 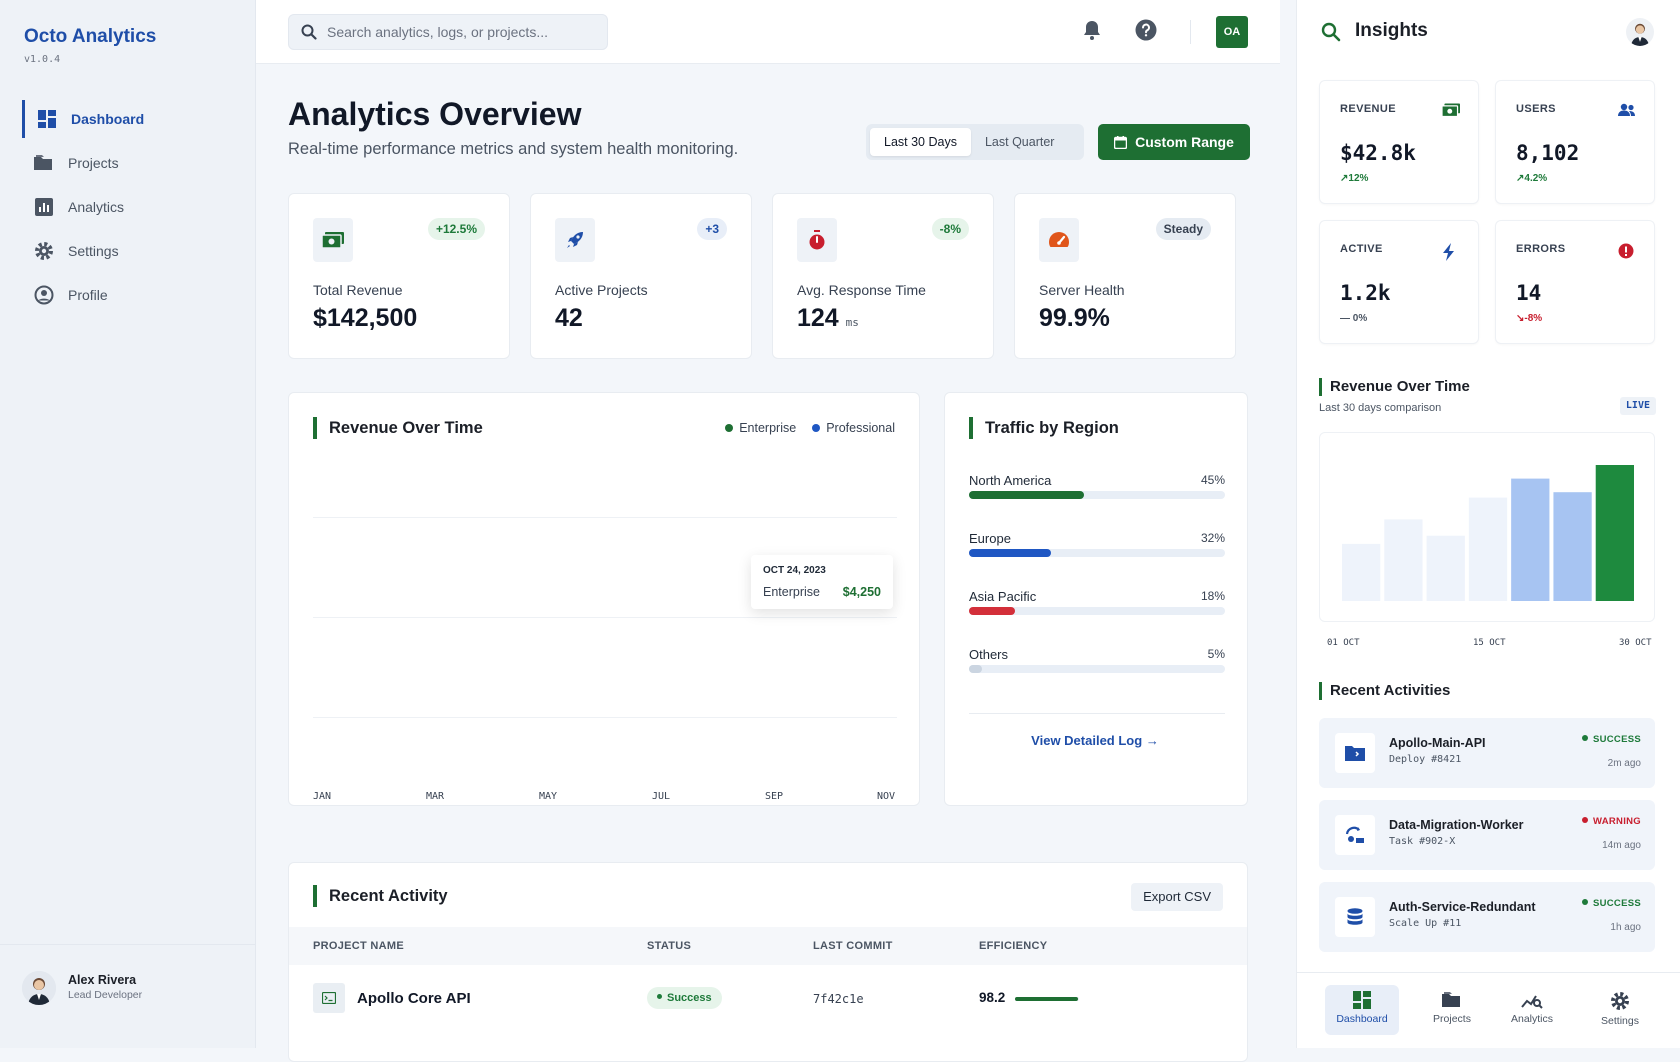 What do you see at coordinates (853, 946) in the screenshot?
I see `column-header: LAST COMMIT` at bounding box center [853, 946].